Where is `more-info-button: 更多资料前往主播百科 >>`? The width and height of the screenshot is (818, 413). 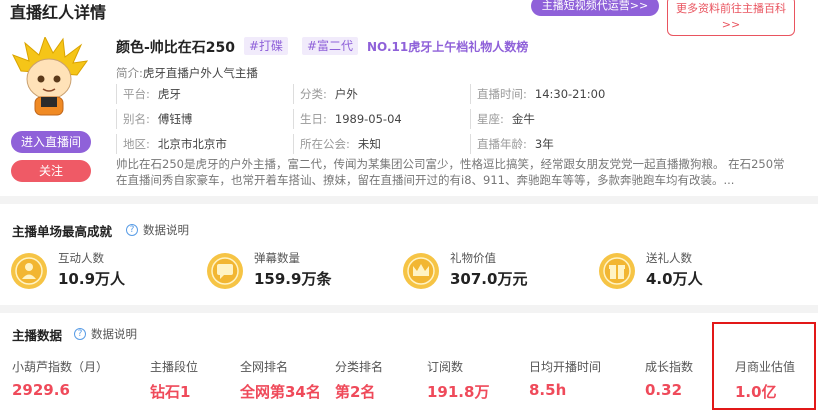 more-info-button: 更多资料前往主播百科 >> is located at coordinates (731, 18).